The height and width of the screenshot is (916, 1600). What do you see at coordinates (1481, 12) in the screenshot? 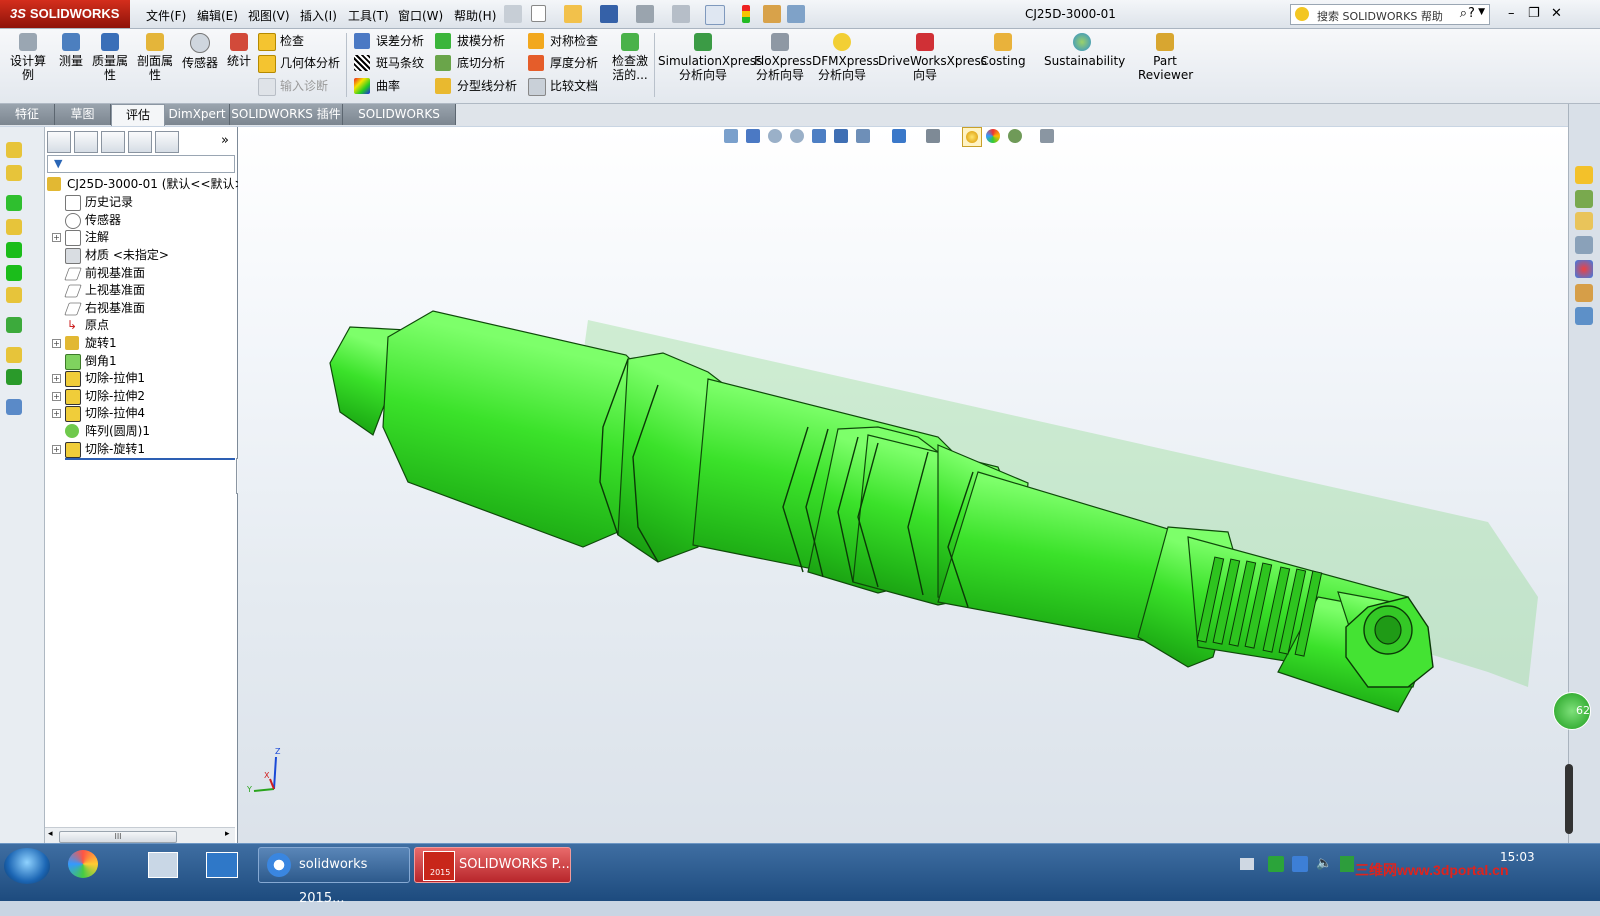
I see `search-dropdown-icon: ▼` at bounding box center [1481, 12].